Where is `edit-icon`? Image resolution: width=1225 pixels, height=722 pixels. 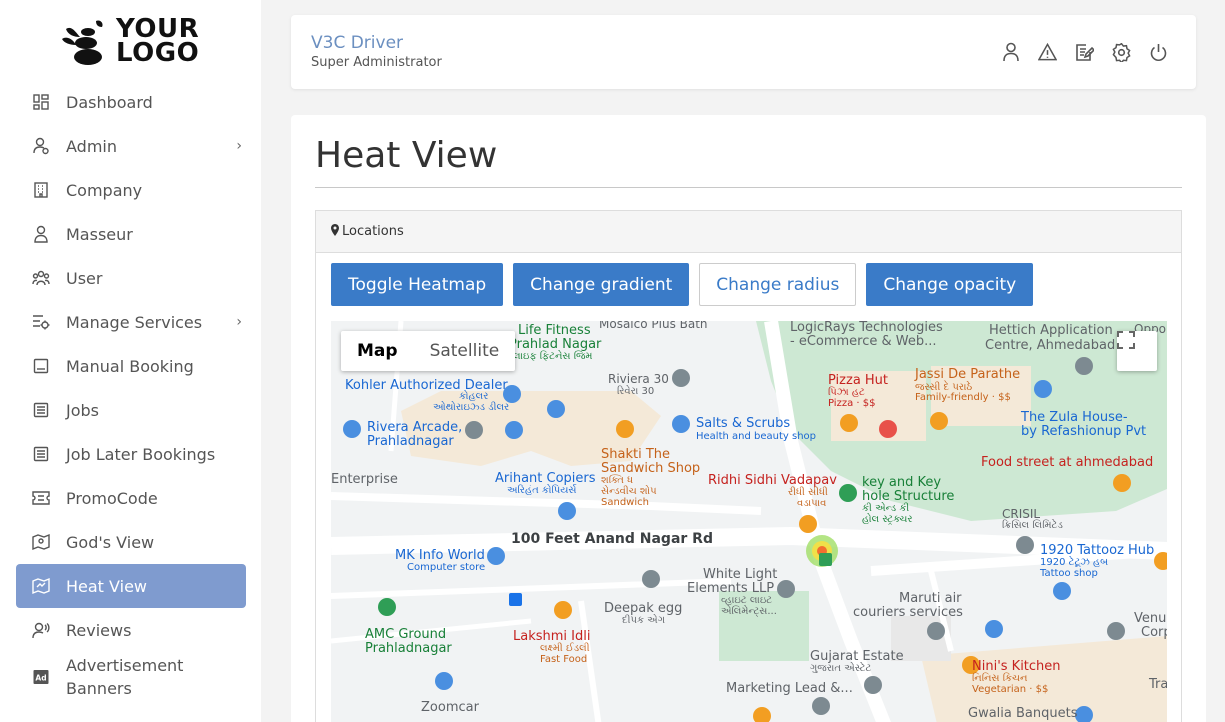 edit-icon is located at coordinates (1084, 52).